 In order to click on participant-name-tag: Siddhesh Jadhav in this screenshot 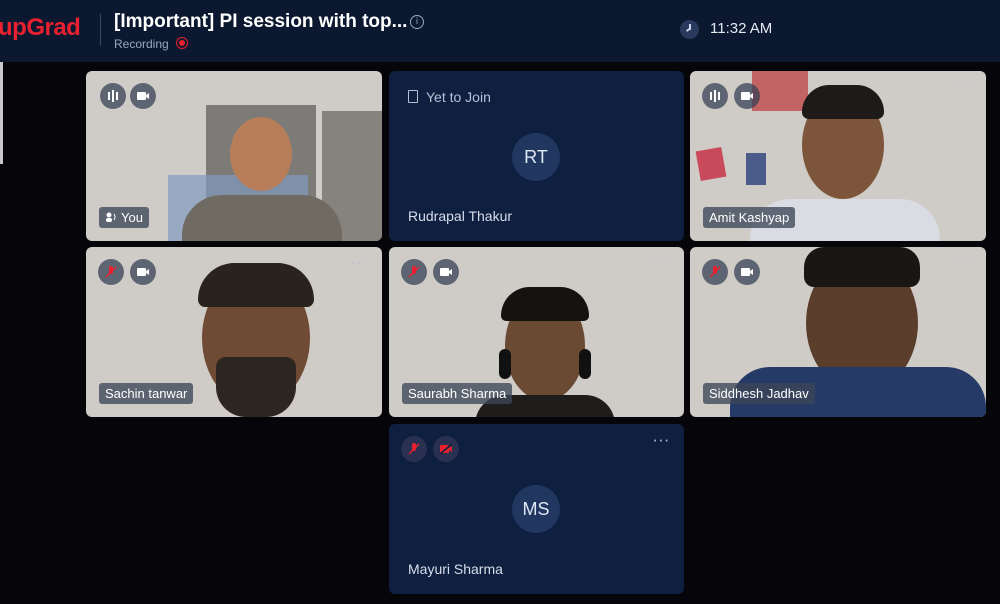, I will do `click(759, 393)`.